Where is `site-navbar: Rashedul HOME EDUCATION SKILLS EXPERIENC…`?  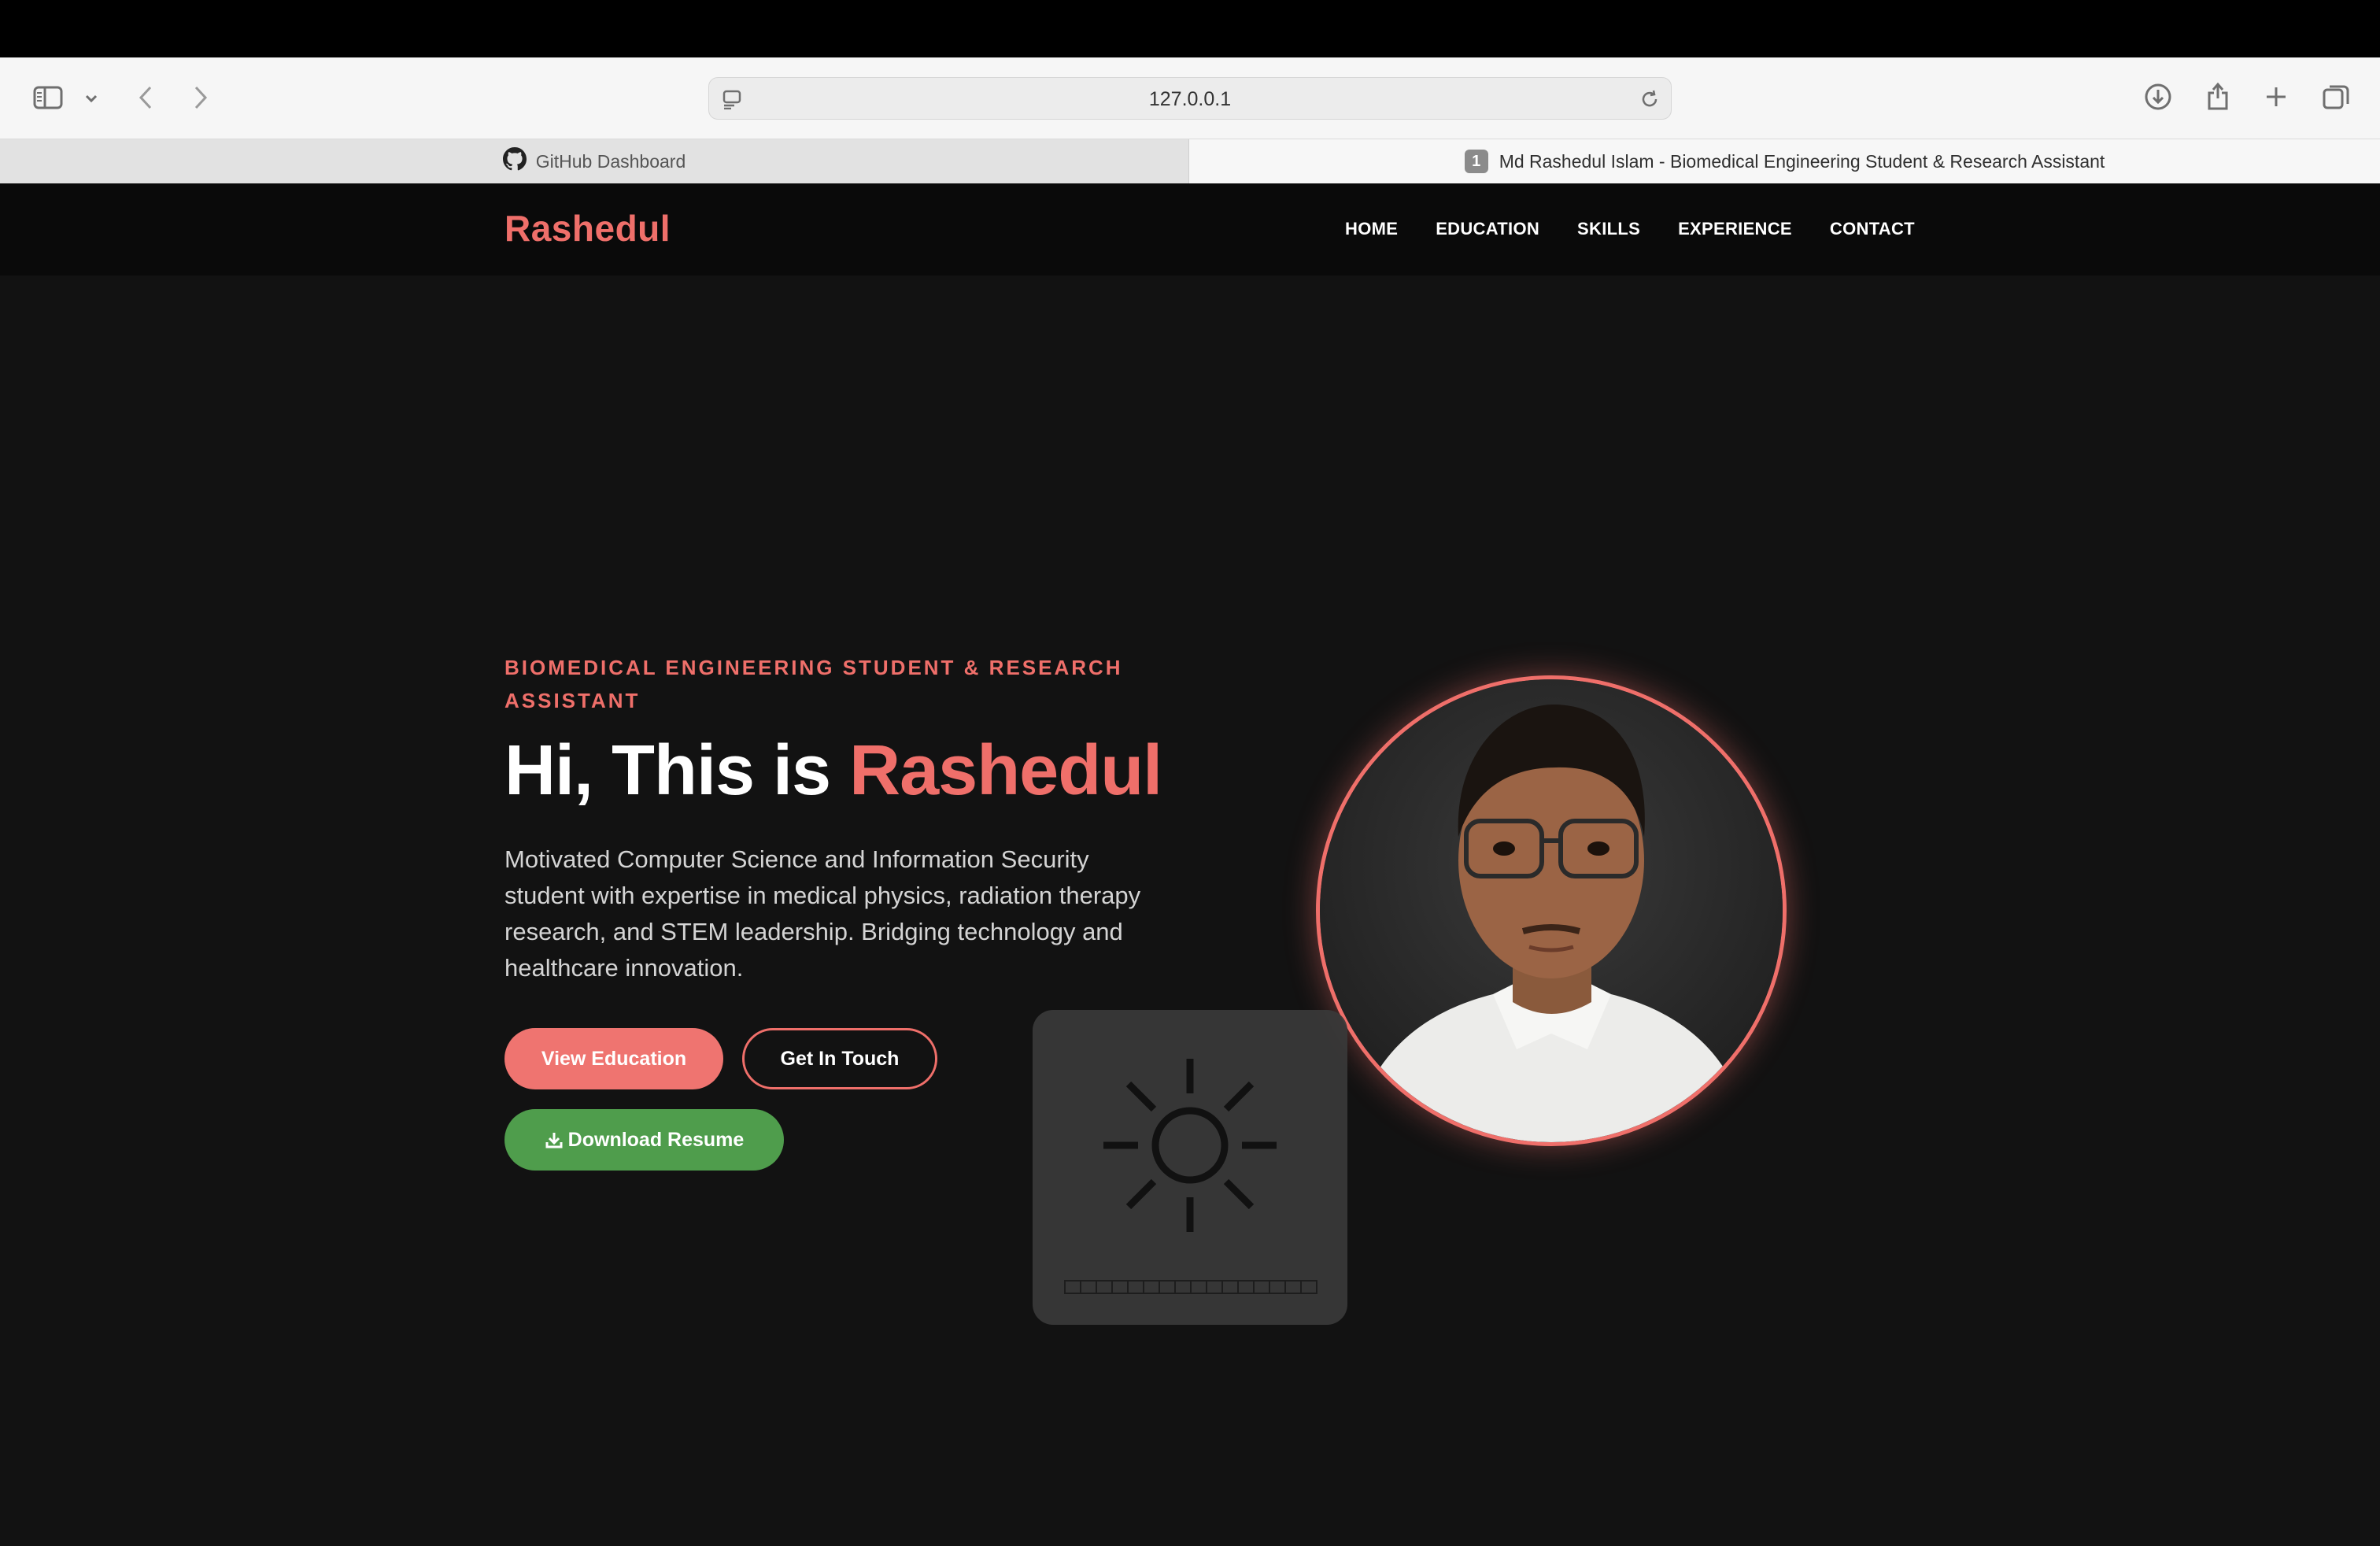 site-navbar: Rashedul HOME EDUCATION SKILLS EXPERIENC… is located at coordinates (1190, 229).